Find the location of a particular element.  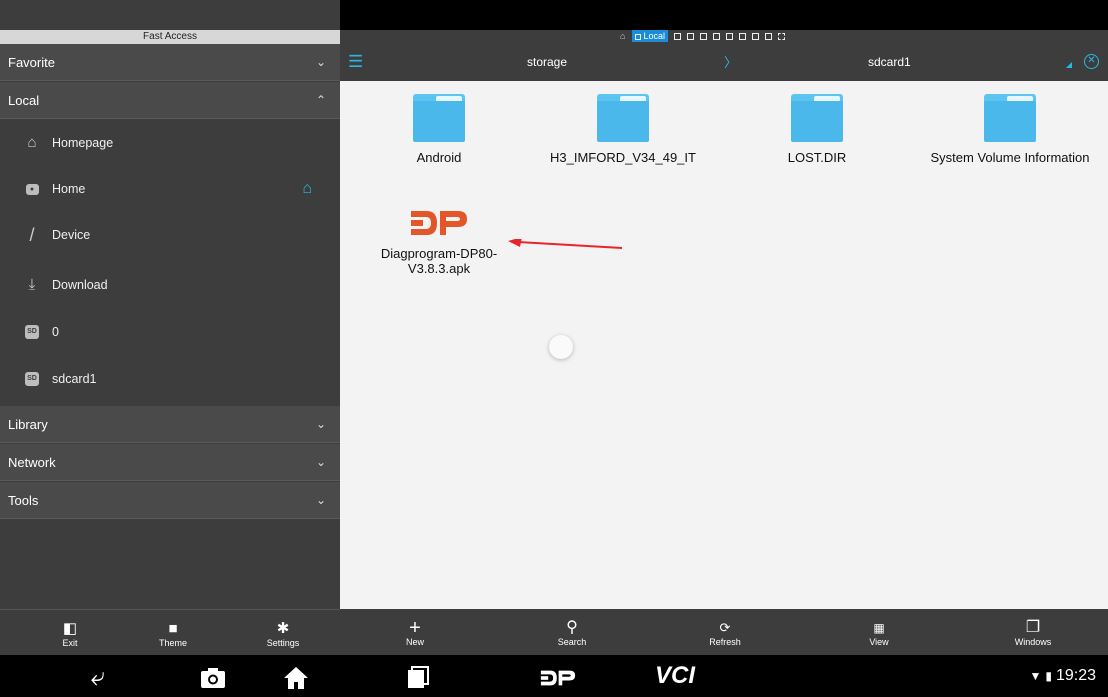

windows-button: ❐ Windows is located at coordinates (1033, 632).